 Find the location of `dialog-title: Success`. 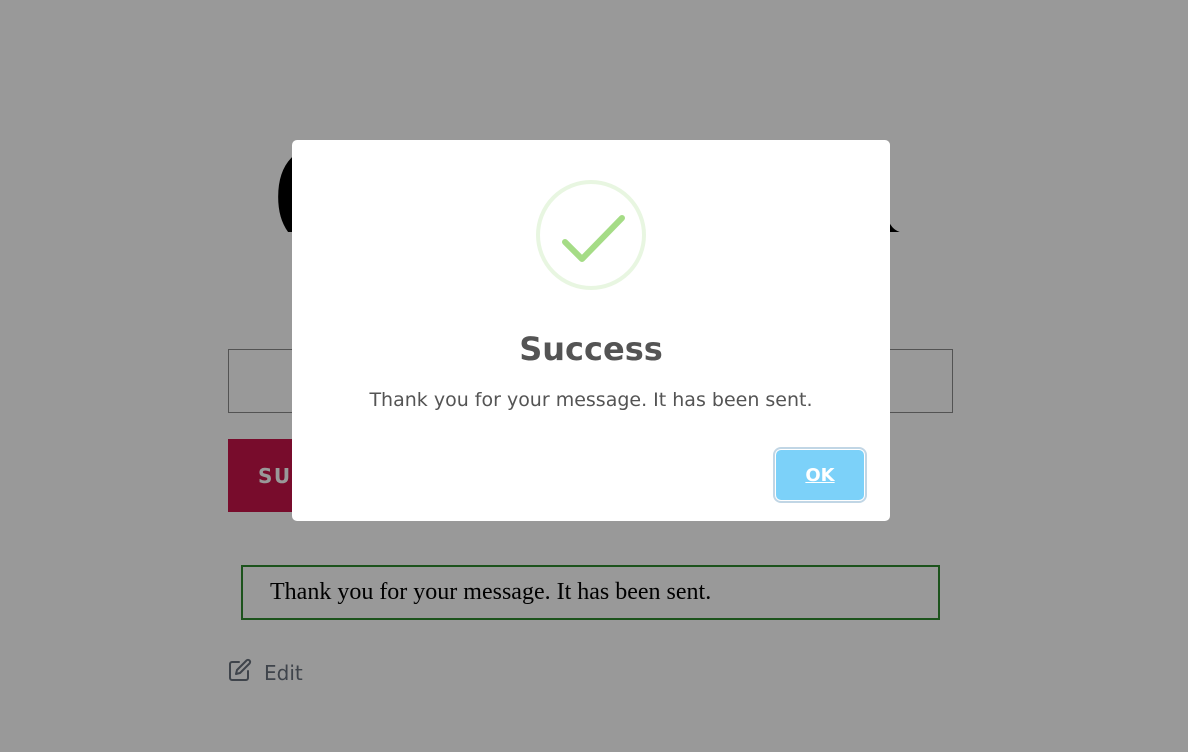

dialog-title: Success is located at coordinates (591, 349).